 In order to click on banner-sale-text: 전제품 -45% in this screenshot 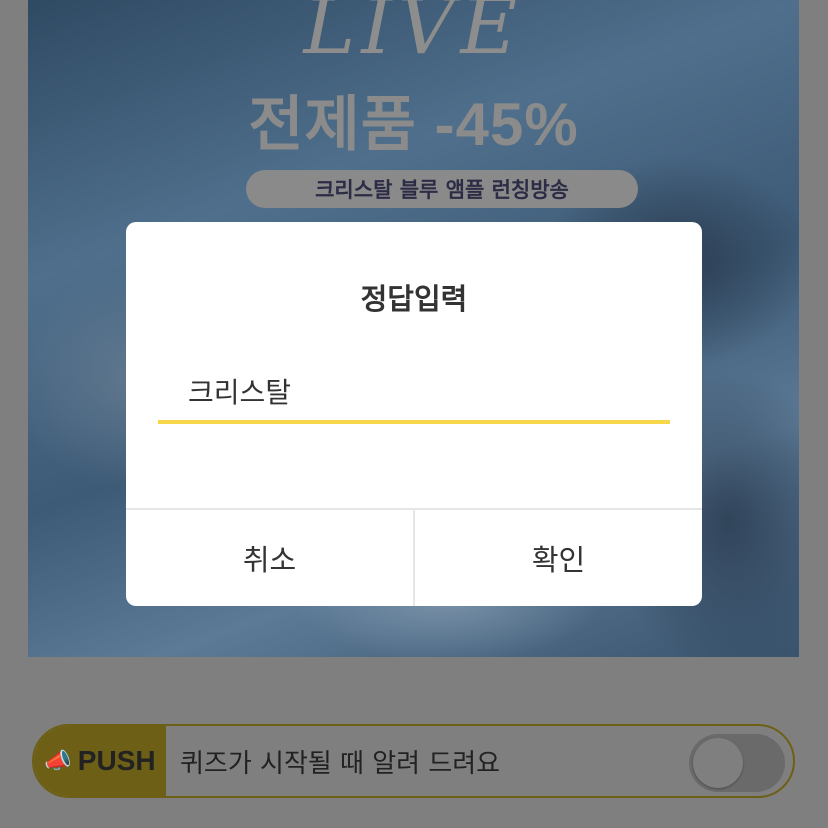, I will do `click(413, 124)`.